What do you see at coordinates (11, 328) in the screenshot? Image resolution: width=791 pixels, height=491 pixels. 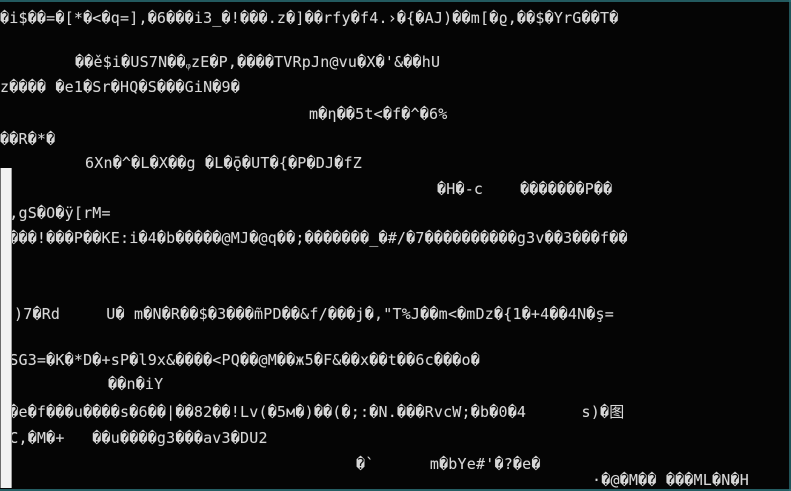 I see `left-panel-edge` at bounding box center [11, 328].